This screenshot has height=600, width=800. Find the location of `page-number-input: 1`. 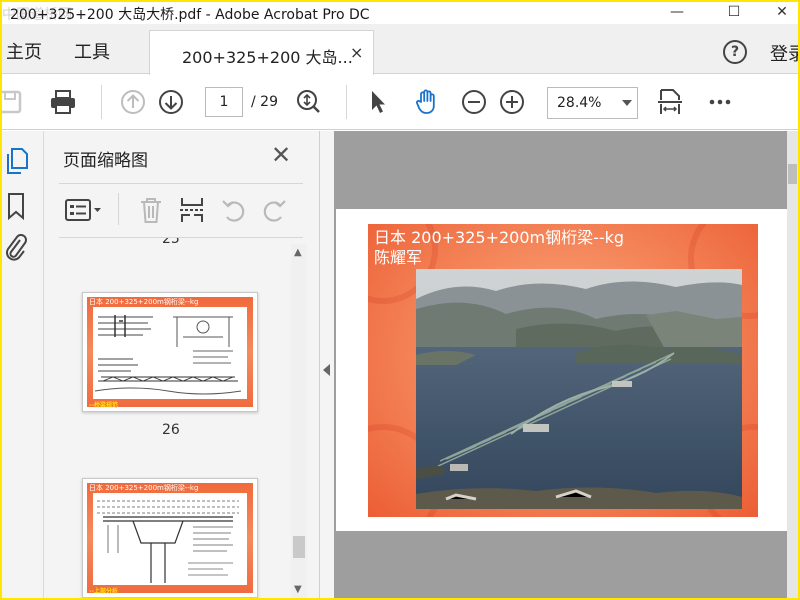

page-number-input: 1 is located at coordinates (224, 102).